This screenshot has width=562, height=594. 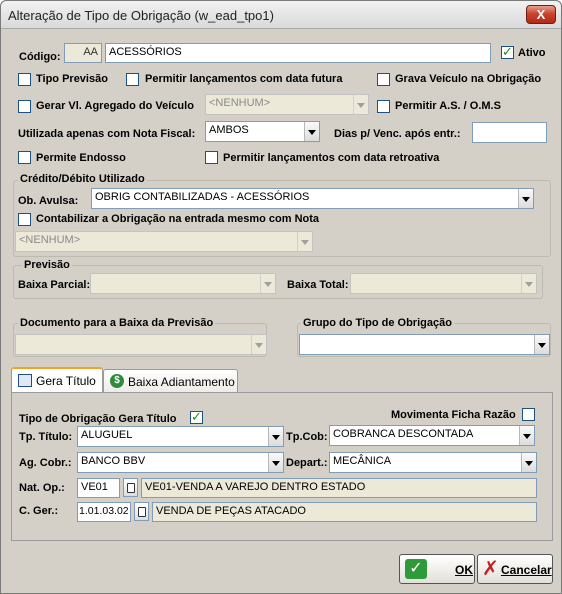 What do you see at coordinates (383, 106) in the screenshot?
I see `permitir-as-checkbox` at bounding box center [383, 106].